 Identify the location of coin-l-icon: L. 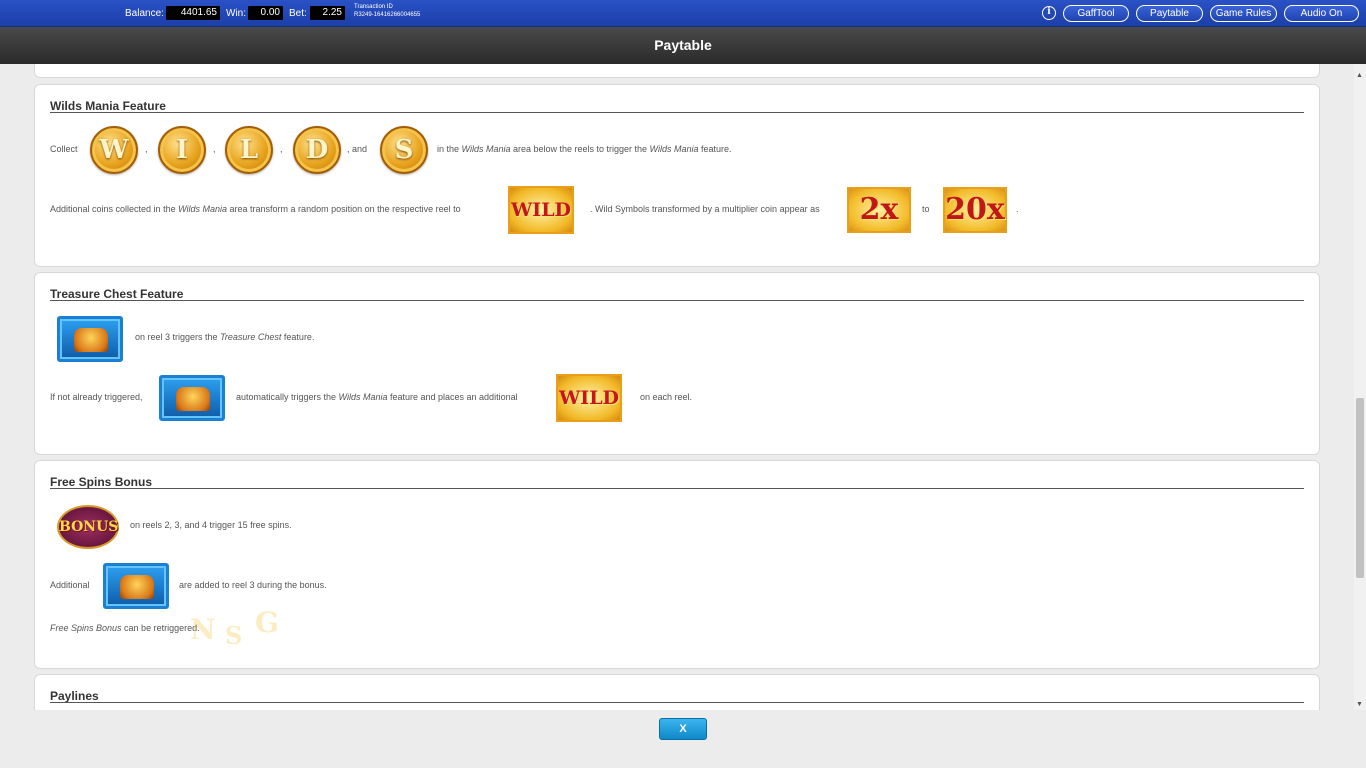
(249, 150).